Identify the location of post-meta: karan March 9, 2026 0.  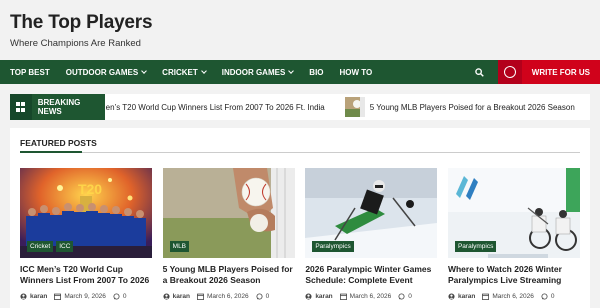
(86, 296).